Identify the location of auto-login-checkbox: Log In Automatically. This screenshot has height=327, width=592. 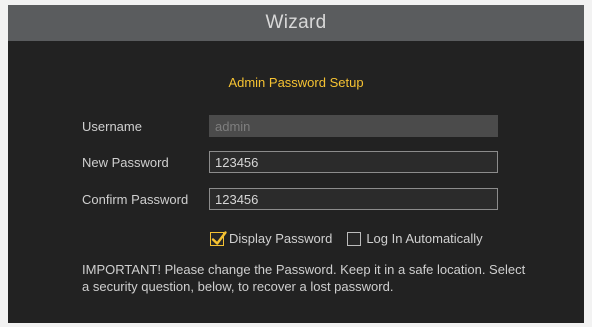
(415, 238).